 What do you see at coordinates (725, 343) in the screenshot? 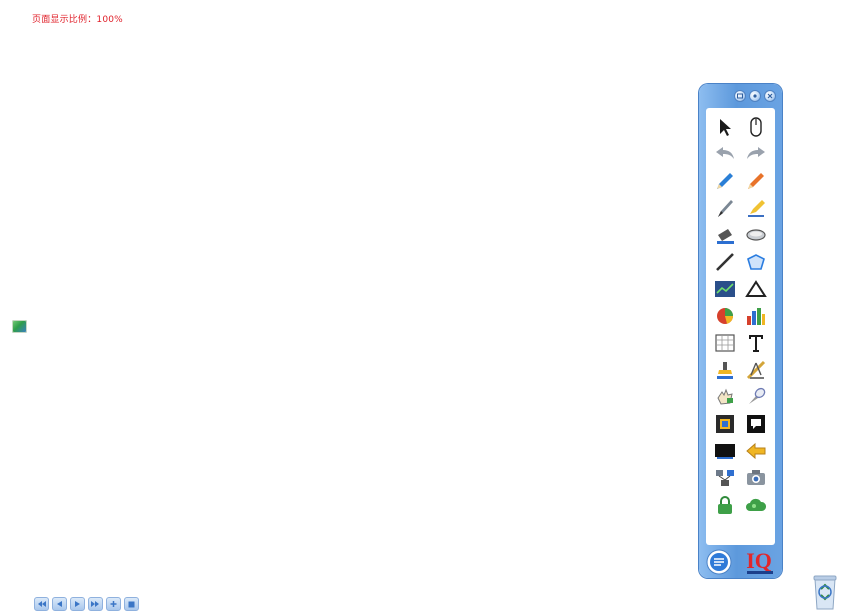
I see `grid-icon` at bounding box center [725, 343].